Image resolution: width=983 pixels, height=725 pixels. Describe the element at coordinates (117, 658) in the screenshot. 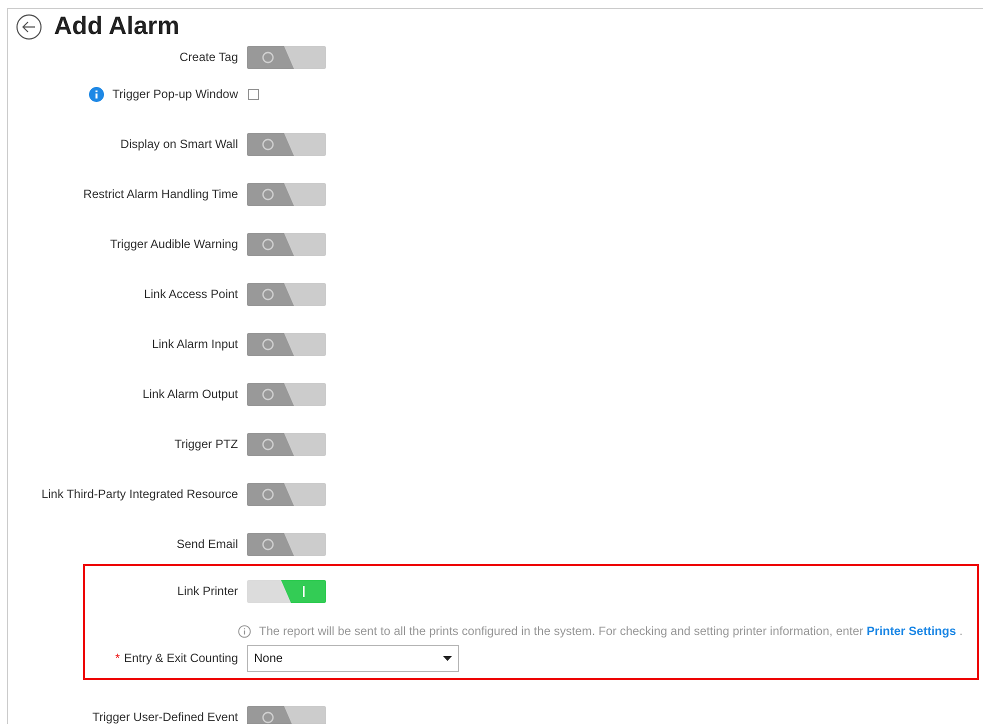

I see `required-mark: *` at that location.